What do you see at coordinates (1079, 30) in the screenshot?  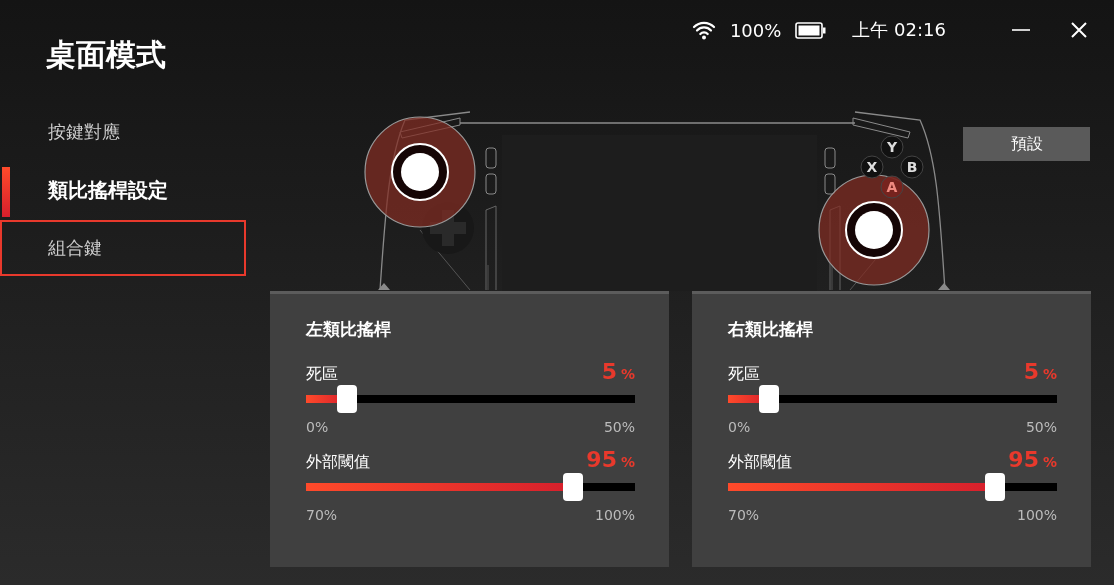 I see `close-icon` at bounding box center [1079, 30].